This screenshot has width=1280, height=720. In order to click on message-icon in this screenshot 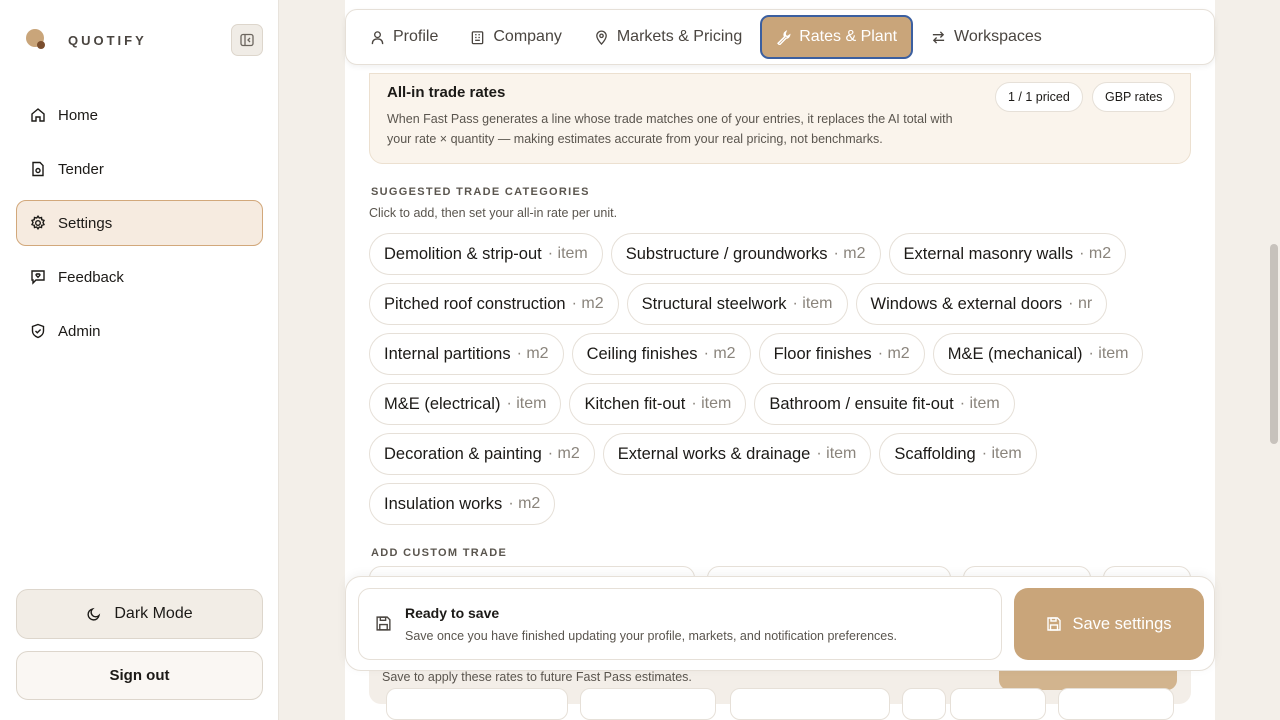, I will do `click(37, 277)`.